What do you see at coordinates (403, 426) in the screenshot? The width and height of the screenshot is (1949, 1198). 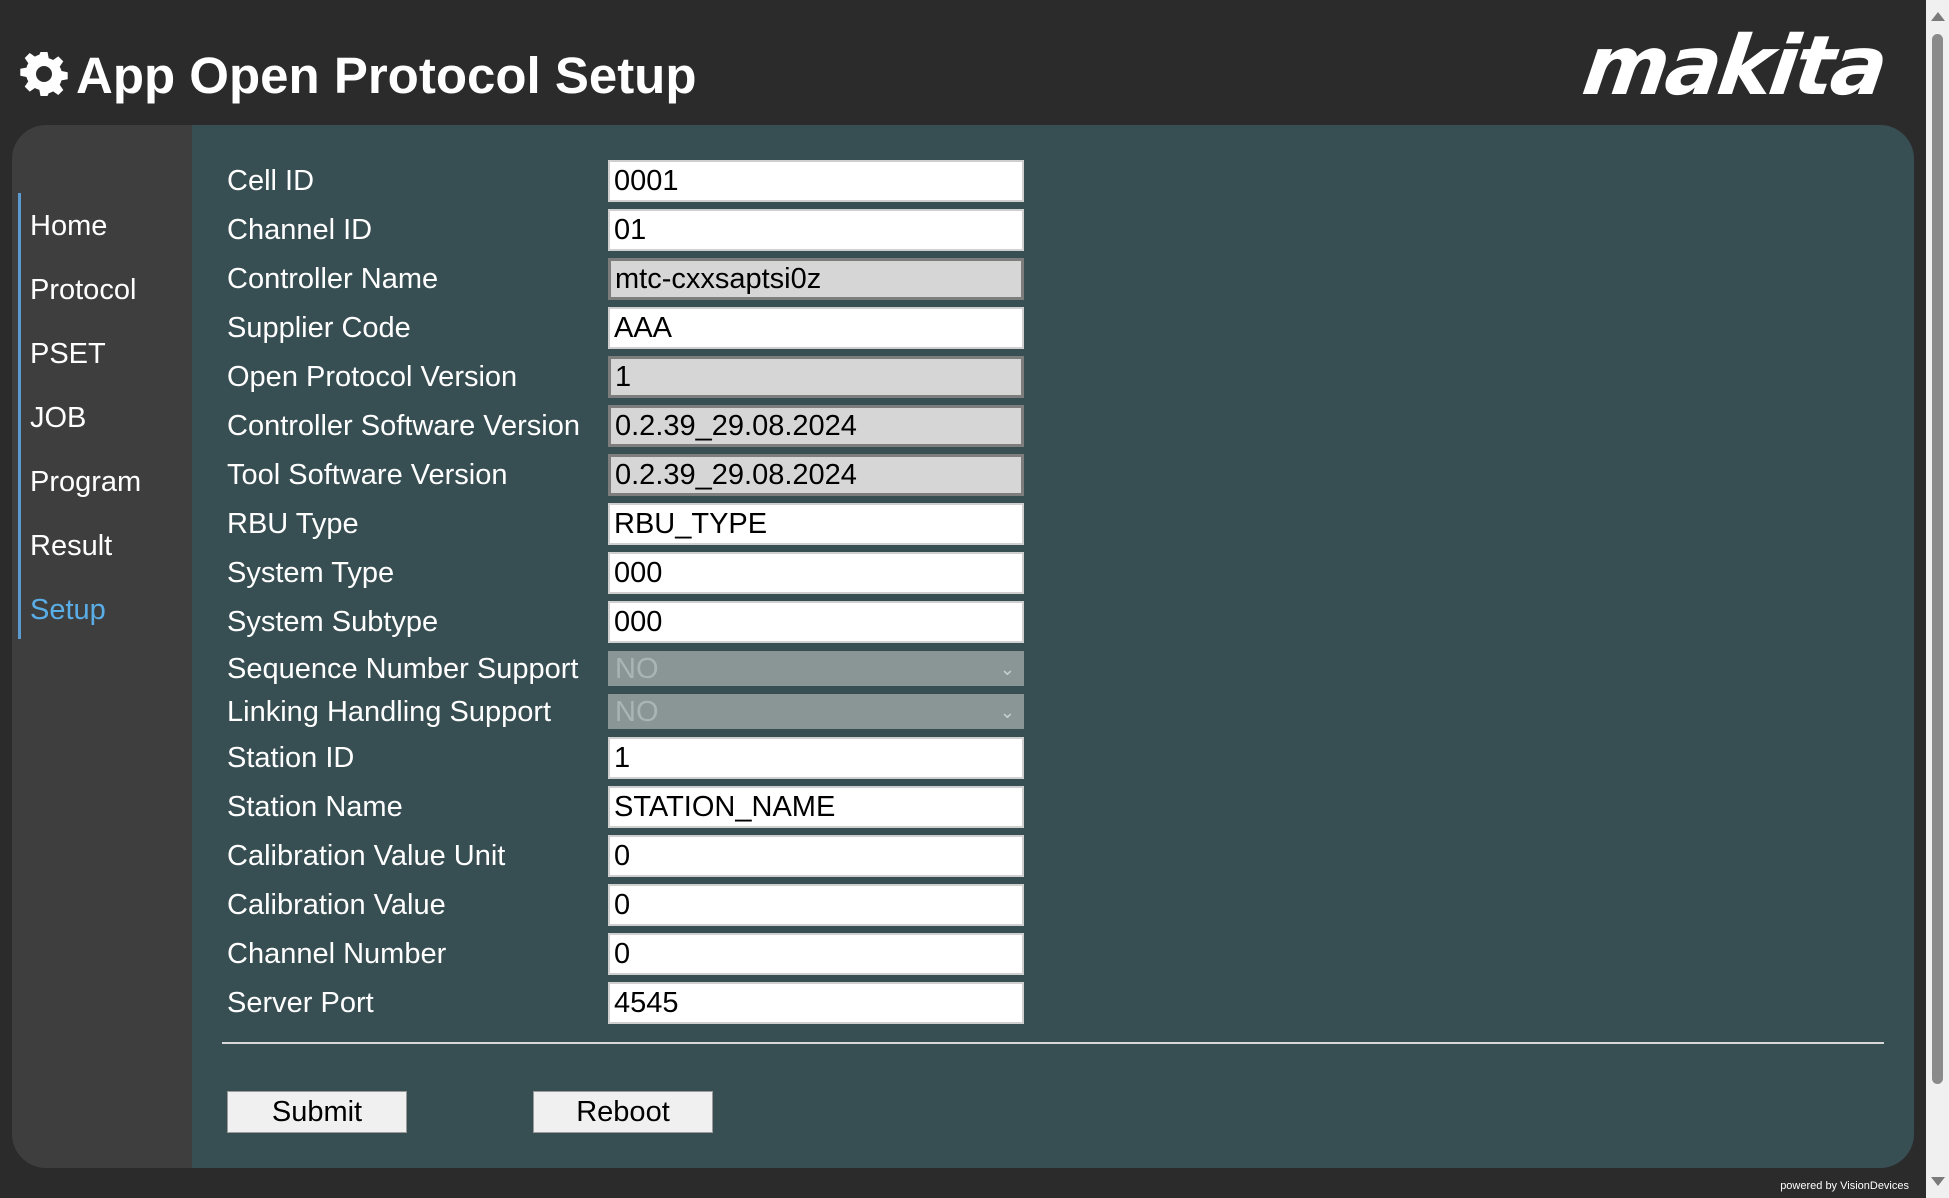 I see `controller-software-version-label: Controller Software Version` at bounding box center [403, 426].